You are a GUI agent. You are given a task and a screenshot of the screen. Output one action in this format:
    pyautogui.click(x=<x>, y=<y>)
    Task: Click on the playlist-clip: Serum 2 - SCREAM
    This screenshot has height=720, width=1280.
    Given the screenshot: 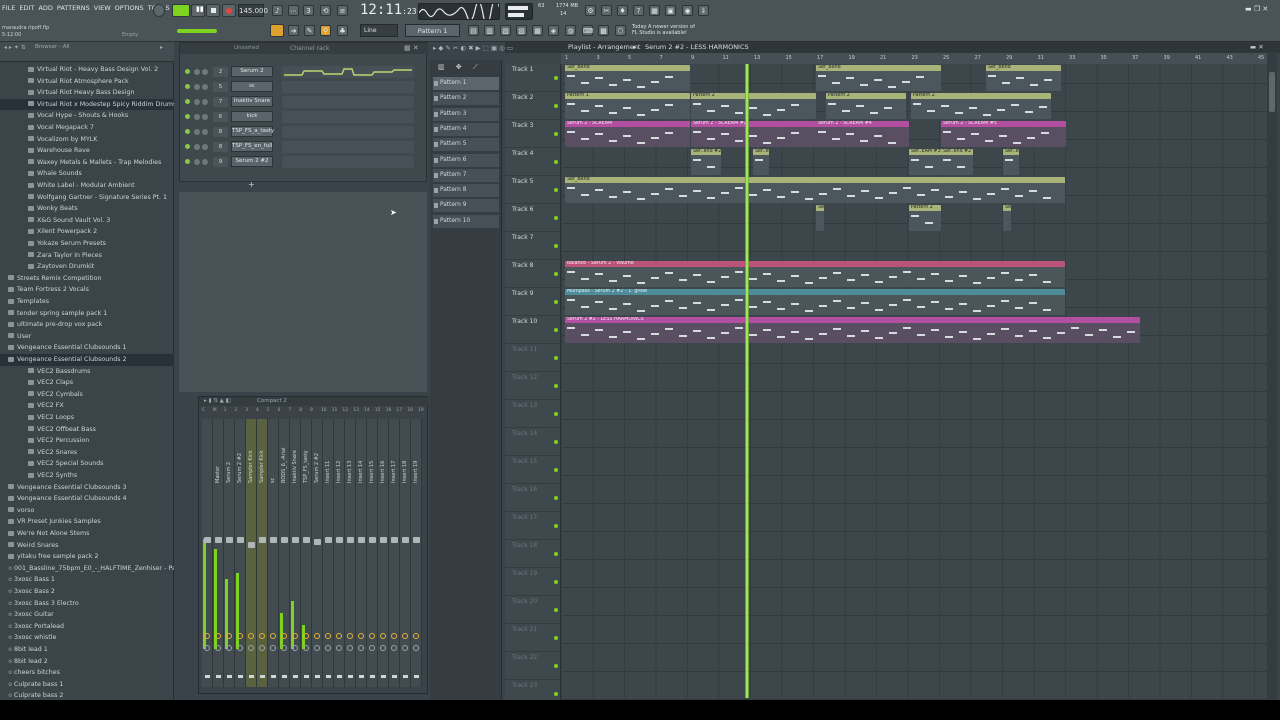 What is the action you would take?
    pyautogui.click(x=627, y=134)
    